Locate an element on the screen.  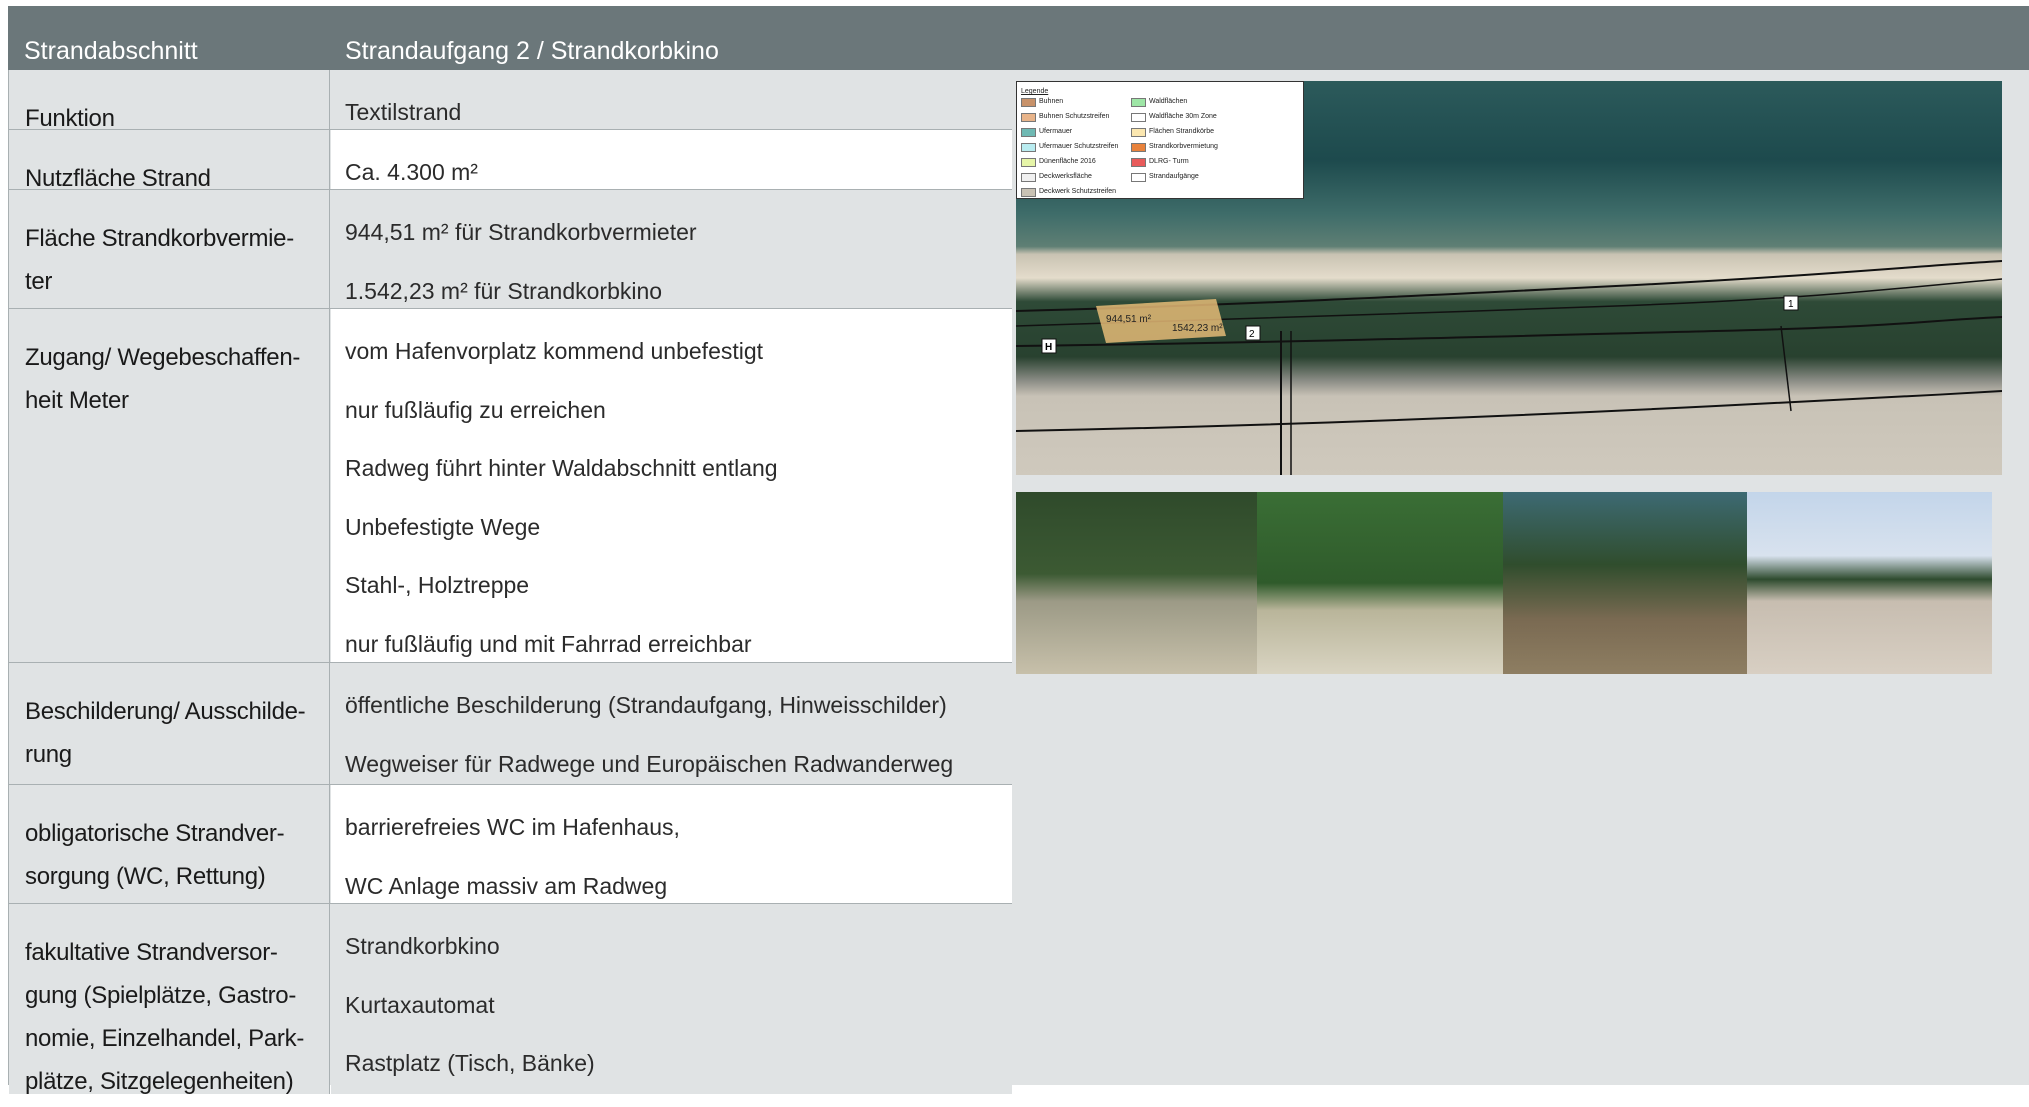
legend-item: Ufermauer Schutzstreifen is located at coordinates (1072, 149).